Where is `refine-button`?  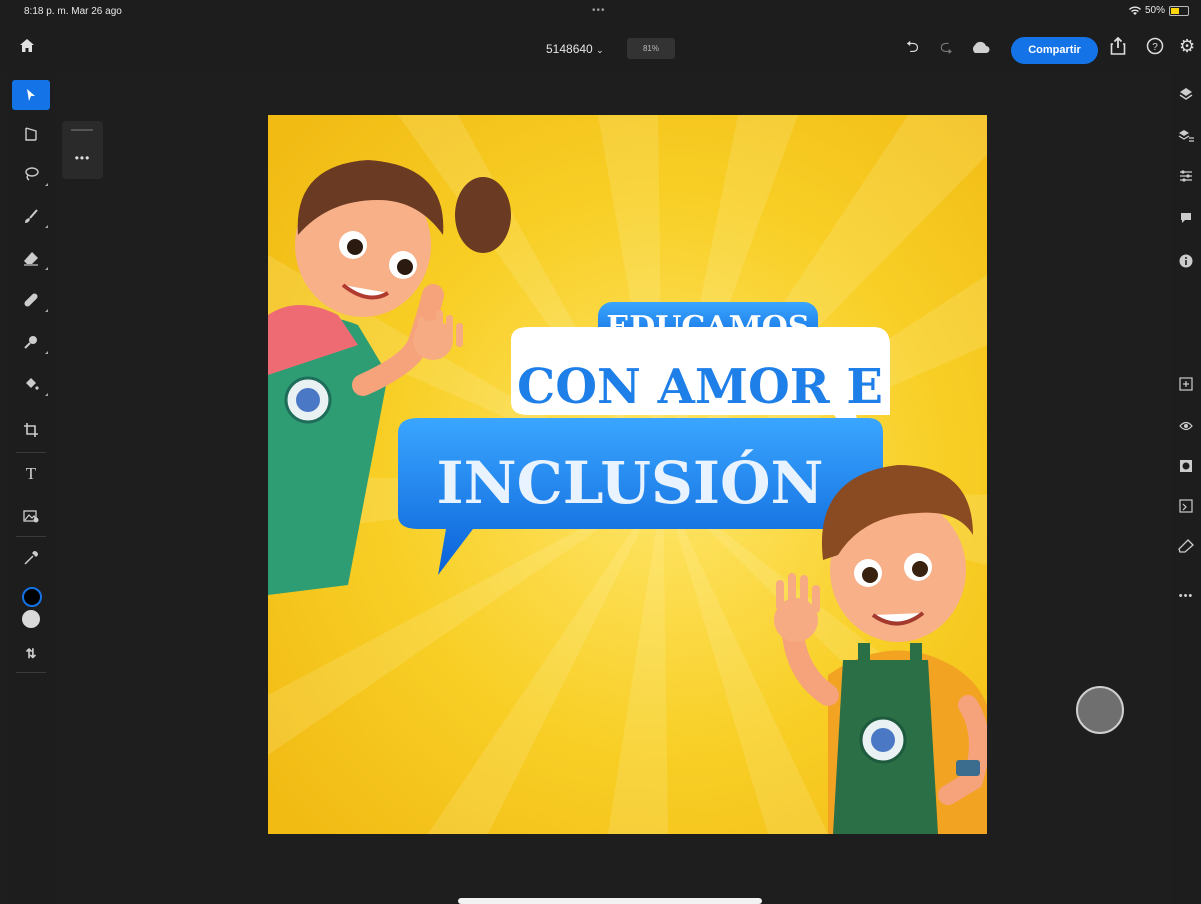
refine-button is located at coordinates (1186, 546).